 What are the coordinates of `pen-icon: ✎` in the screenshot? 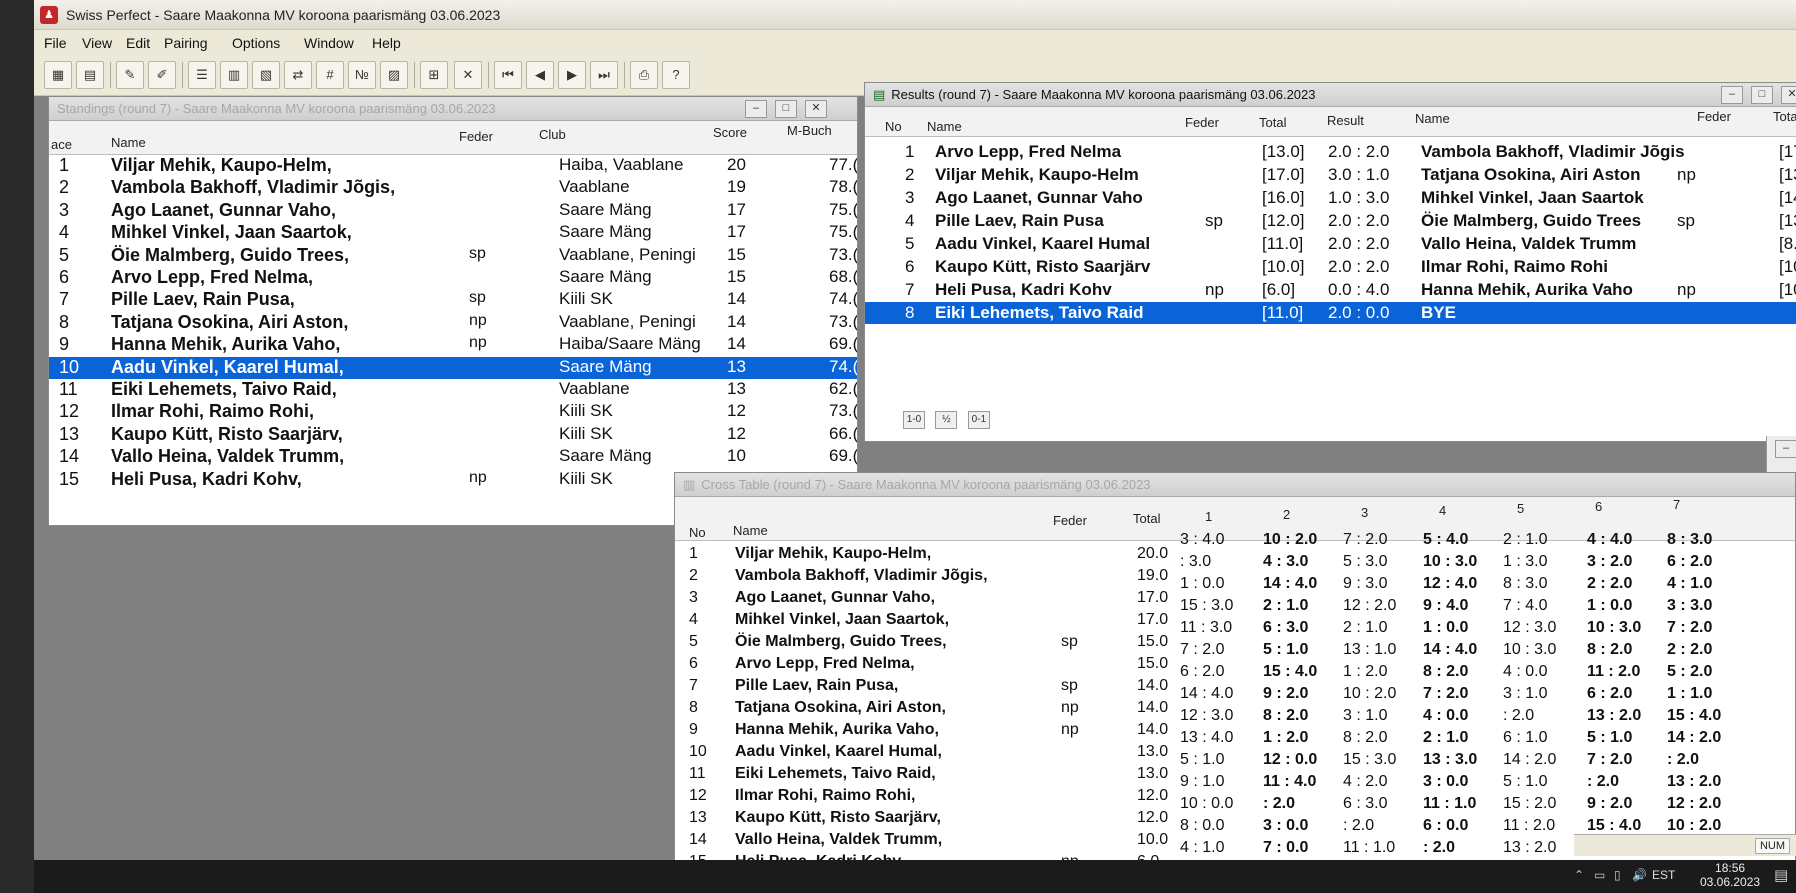 It's located at (130, 75).